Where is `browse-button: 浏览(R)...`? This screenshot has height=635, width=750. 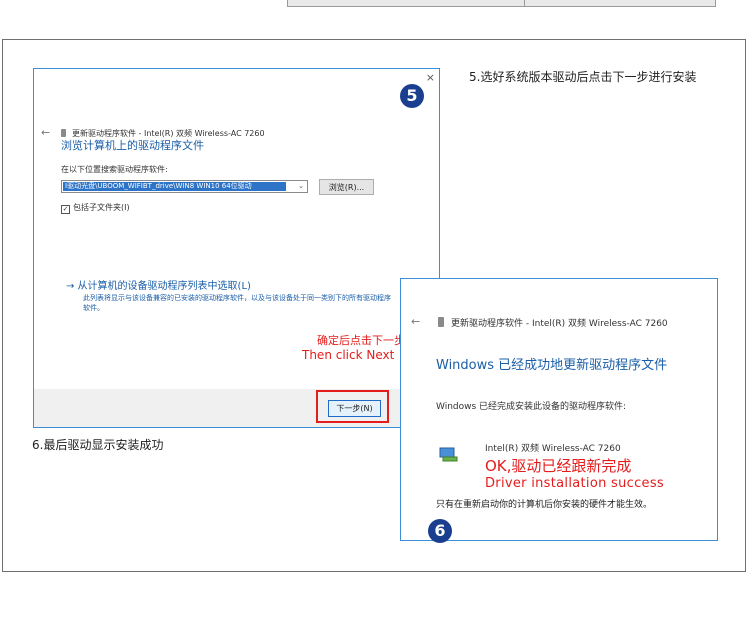
browse-button: 浏览(R)... is located at coordinates (346, 187).